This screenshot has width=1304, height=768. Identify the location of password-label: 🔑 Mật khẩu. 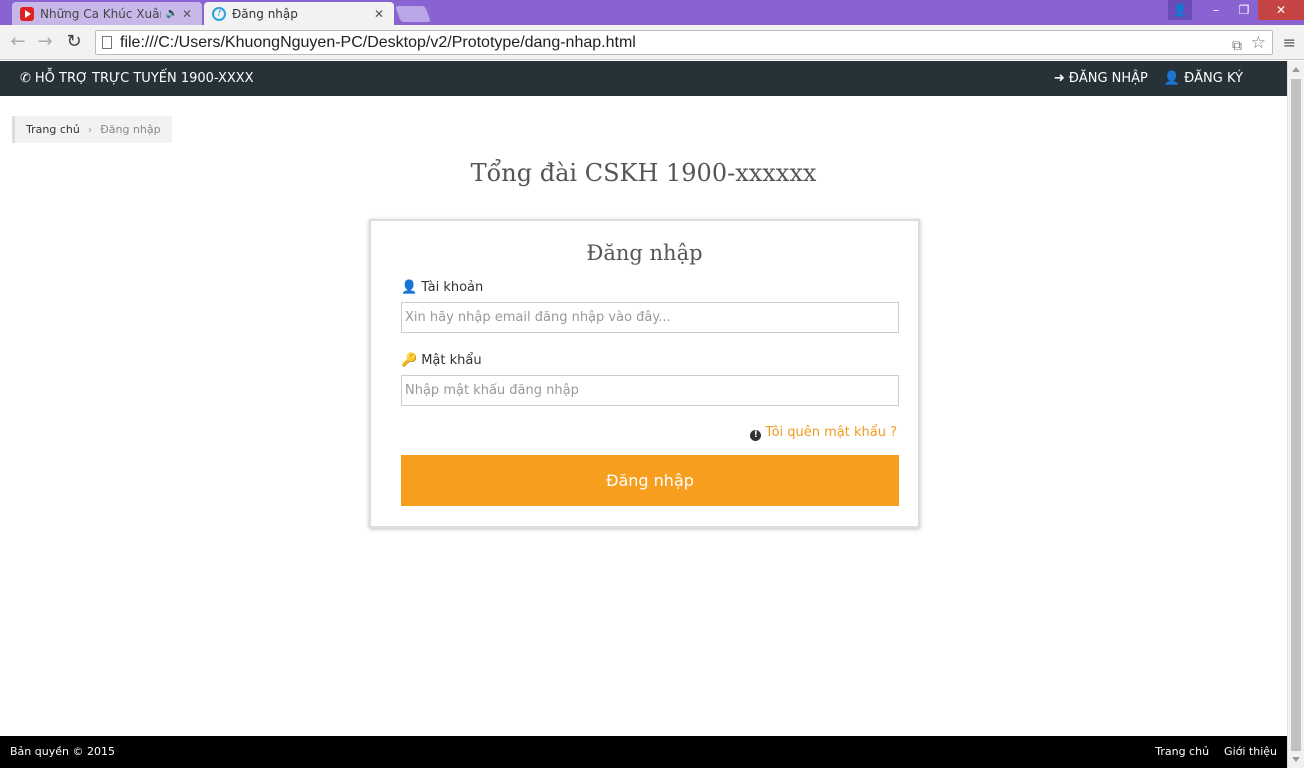
(441, 360).